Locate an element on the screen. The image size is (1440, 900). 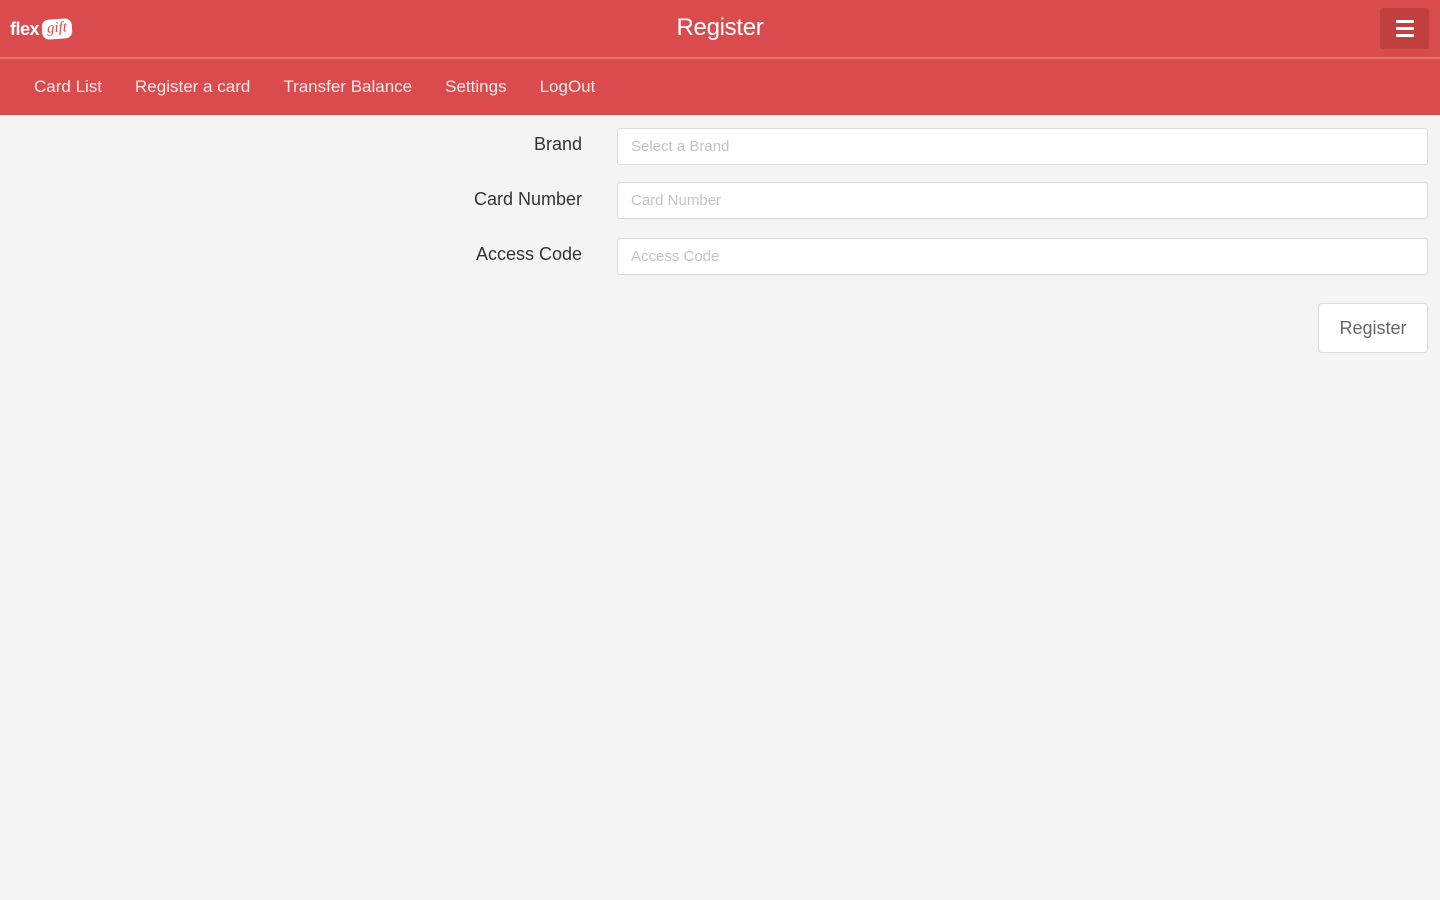
register-button: Register is located at coordinates (1373, 328).